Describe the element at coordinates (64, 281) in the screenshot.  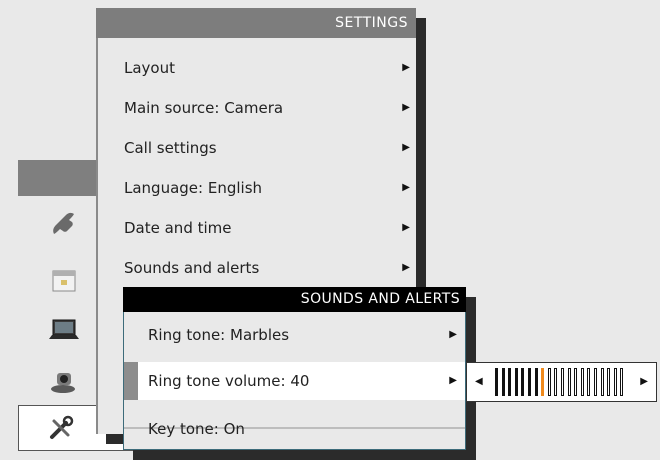
I see `calendar-icon` at that location.